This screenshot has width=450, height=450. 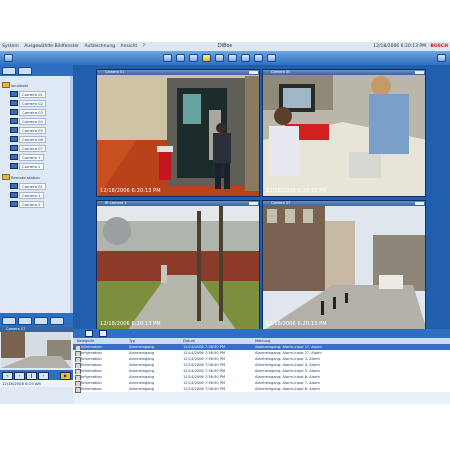 What do you see at coordinates (8, 58) in the screenshot?
I see `app-menu-icon` at bounding box center [8, 58].